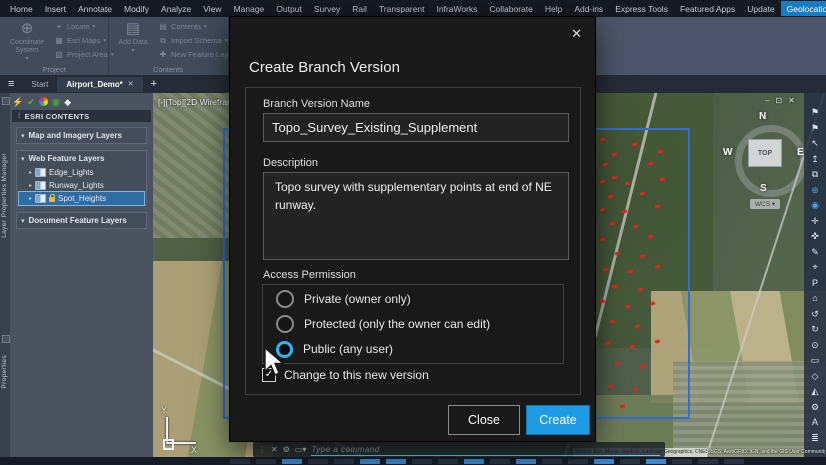 Image resolution: width=826 pixels, height=465 pixels. What do you see at coordinates (815, 236) in the screenshot?
I see `edit-points-icon: ✜` at bounding box center [815, 236].